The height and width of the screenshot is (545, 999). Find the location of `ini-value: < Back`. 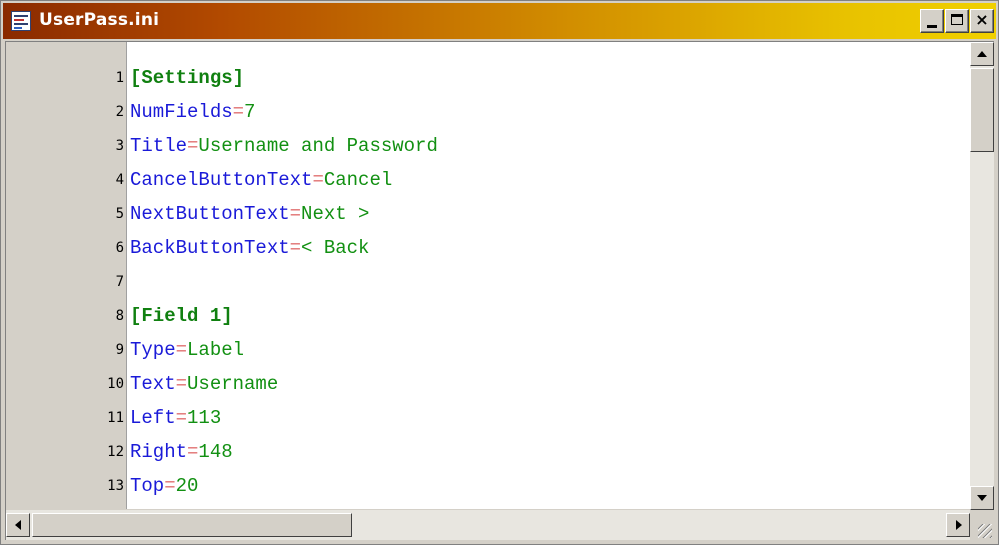

ini-value: < Back is located at coordinates (335, 248).